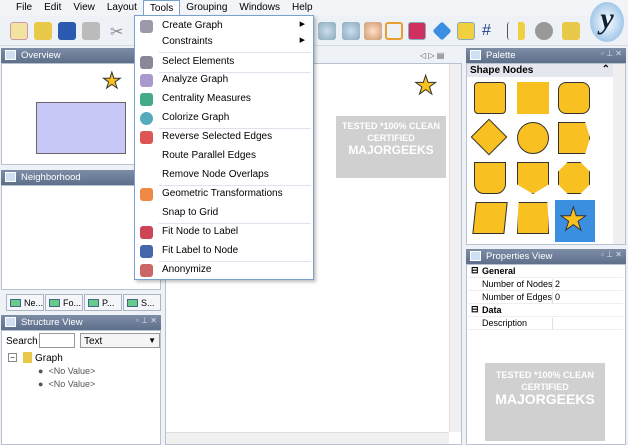 The width and height of the screenshot is (628, 445). What do you see at coordinates (545, 284) in the screenshot?
I see `property-row: Number of Nodes 2` at bounding box center [545, 284].